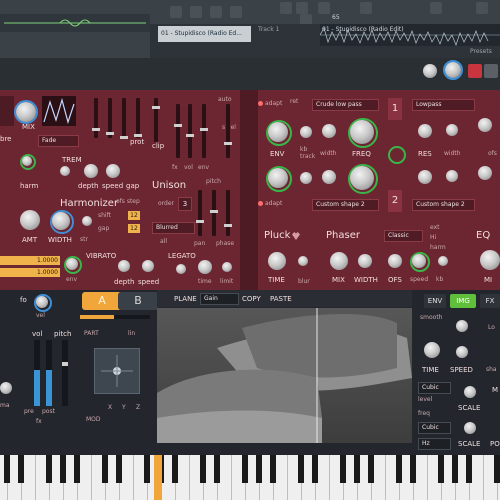 Image resolution: width=500 pixels, height=500 pixels. What do you see at coordinates (30, 260) in the screenshot?
I see `value-box-1: 1.0000` at bounding box center [30, 260].